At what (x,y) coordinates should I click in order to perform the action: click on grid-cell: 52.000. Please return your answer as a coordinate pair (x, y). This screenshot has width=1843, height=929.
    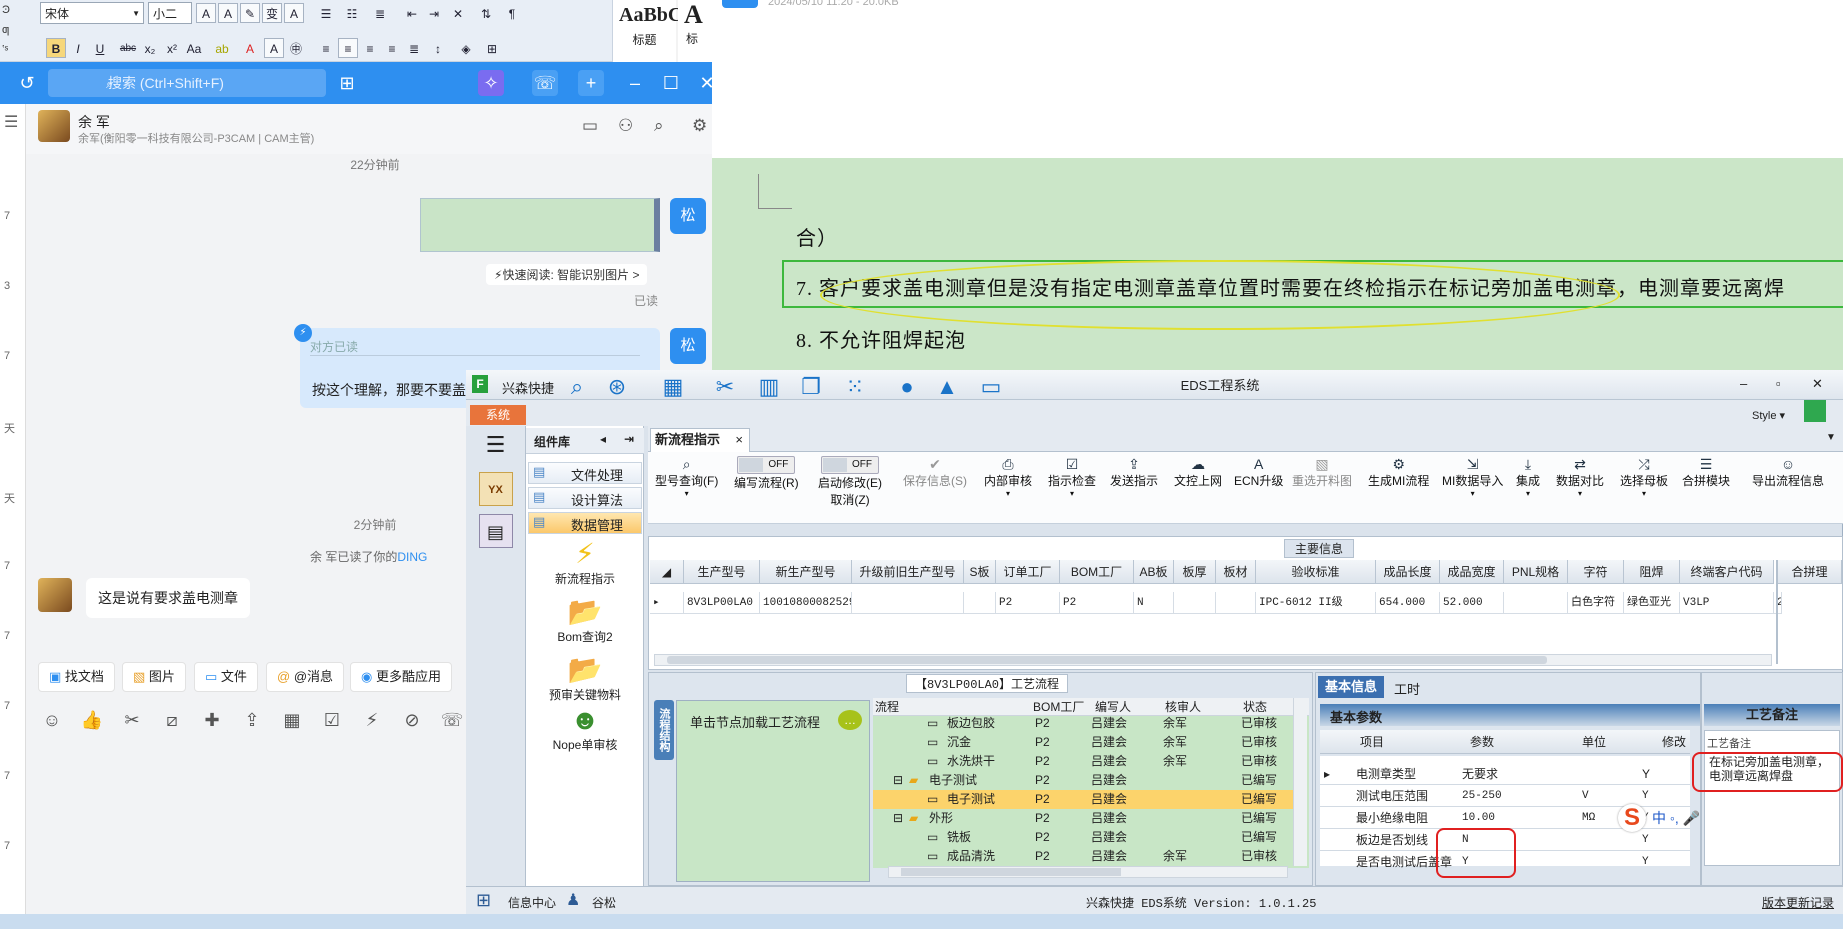
    Looking at the image, I should click on (1472, 603).